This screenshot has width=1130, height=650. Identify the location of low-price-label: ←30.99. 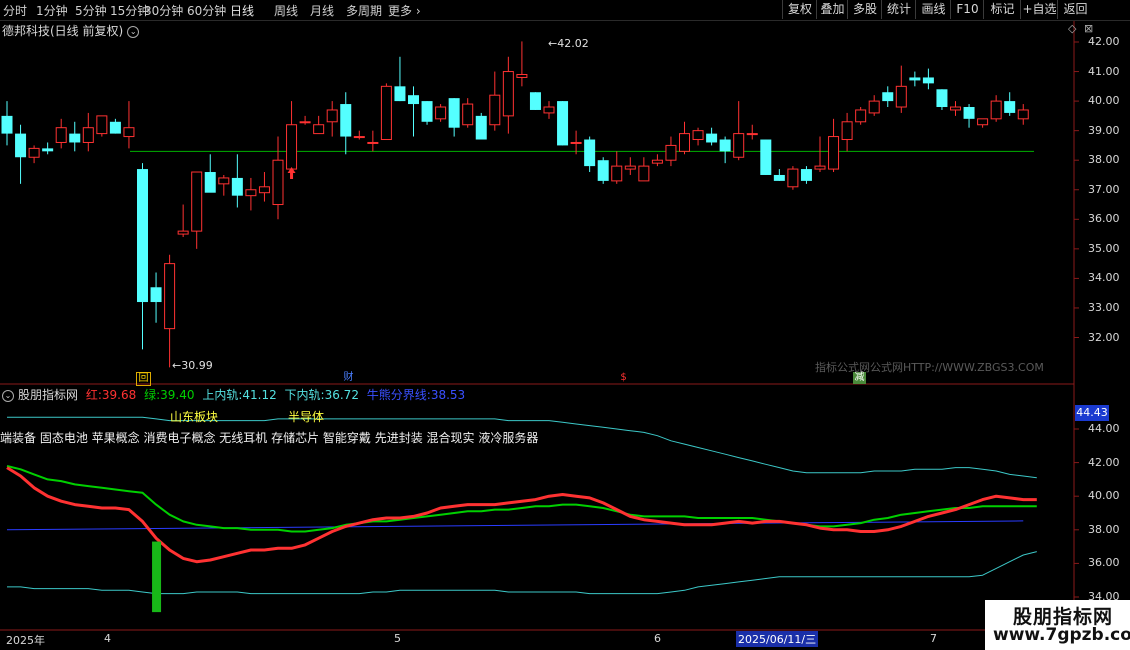
(192, 365).